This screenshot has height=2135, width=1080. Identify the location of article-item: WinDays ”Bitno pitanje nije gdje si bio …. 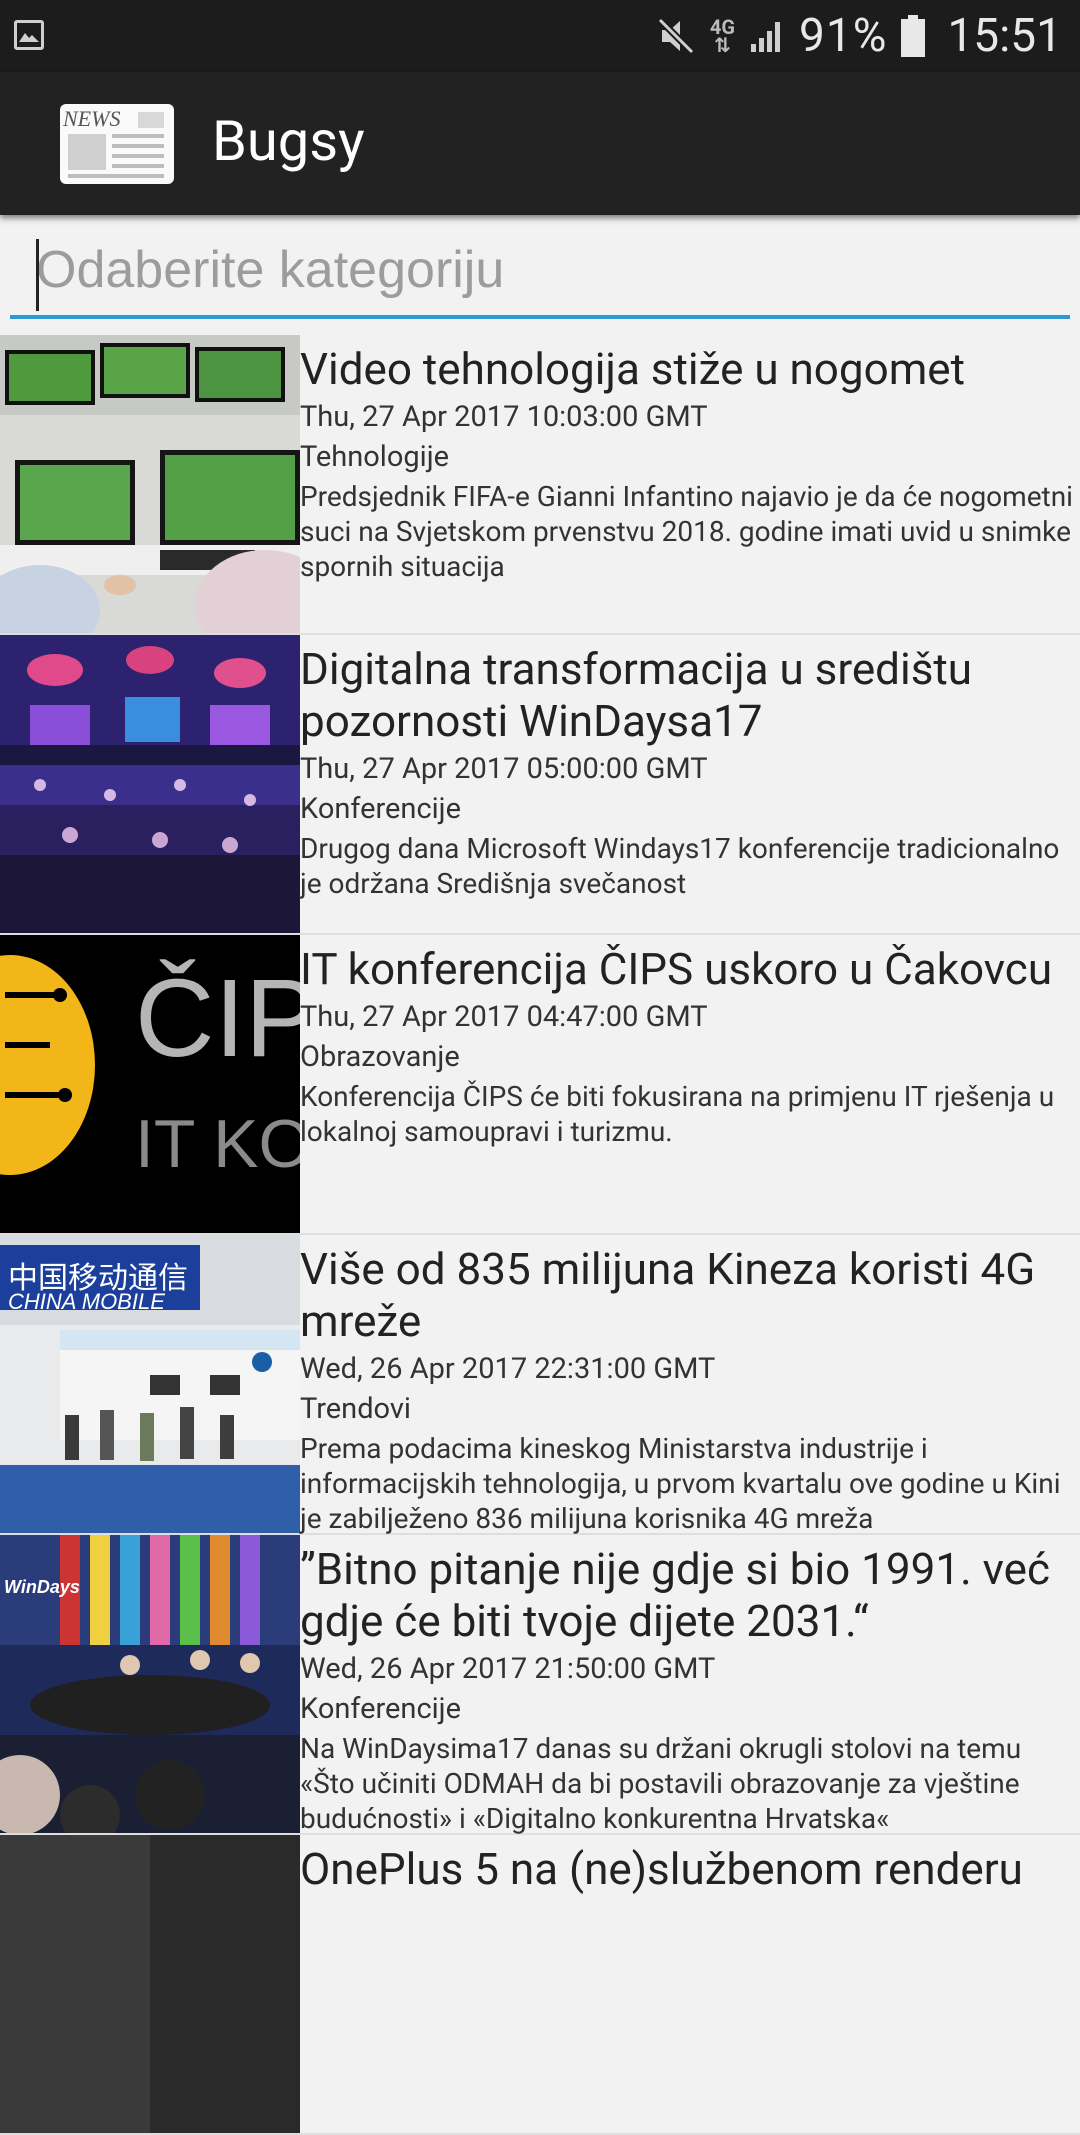
(540, 1685).